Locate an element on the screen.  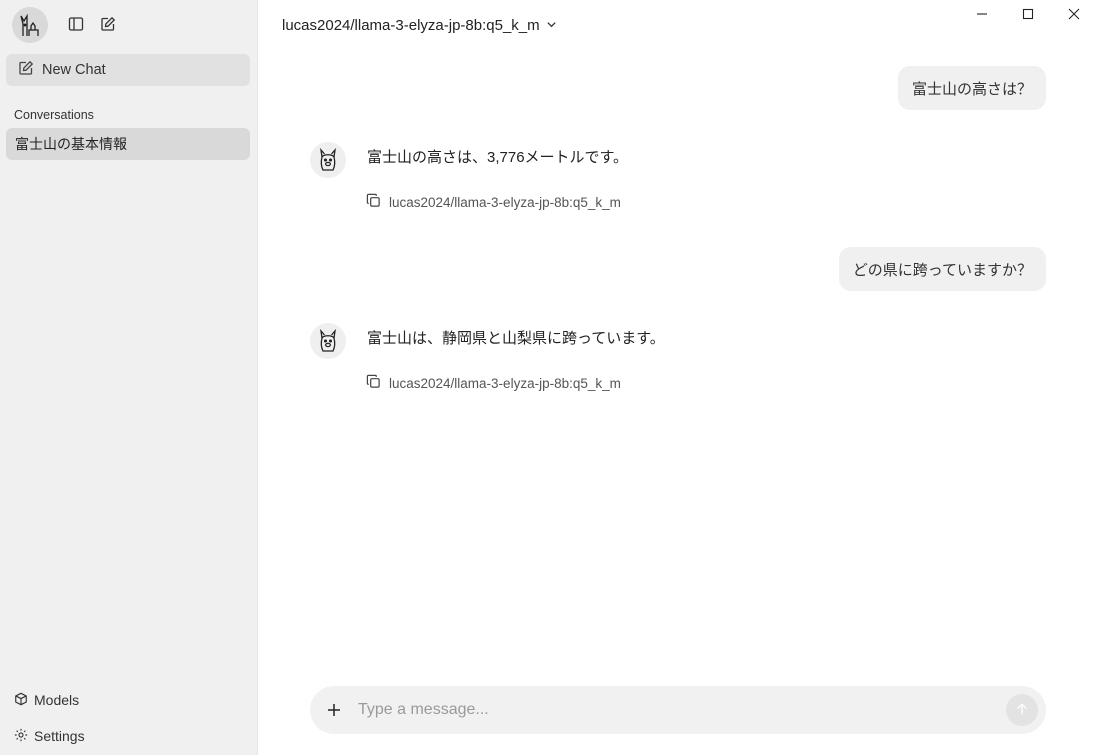
models-label: Models is located at coordinates (57, 700).